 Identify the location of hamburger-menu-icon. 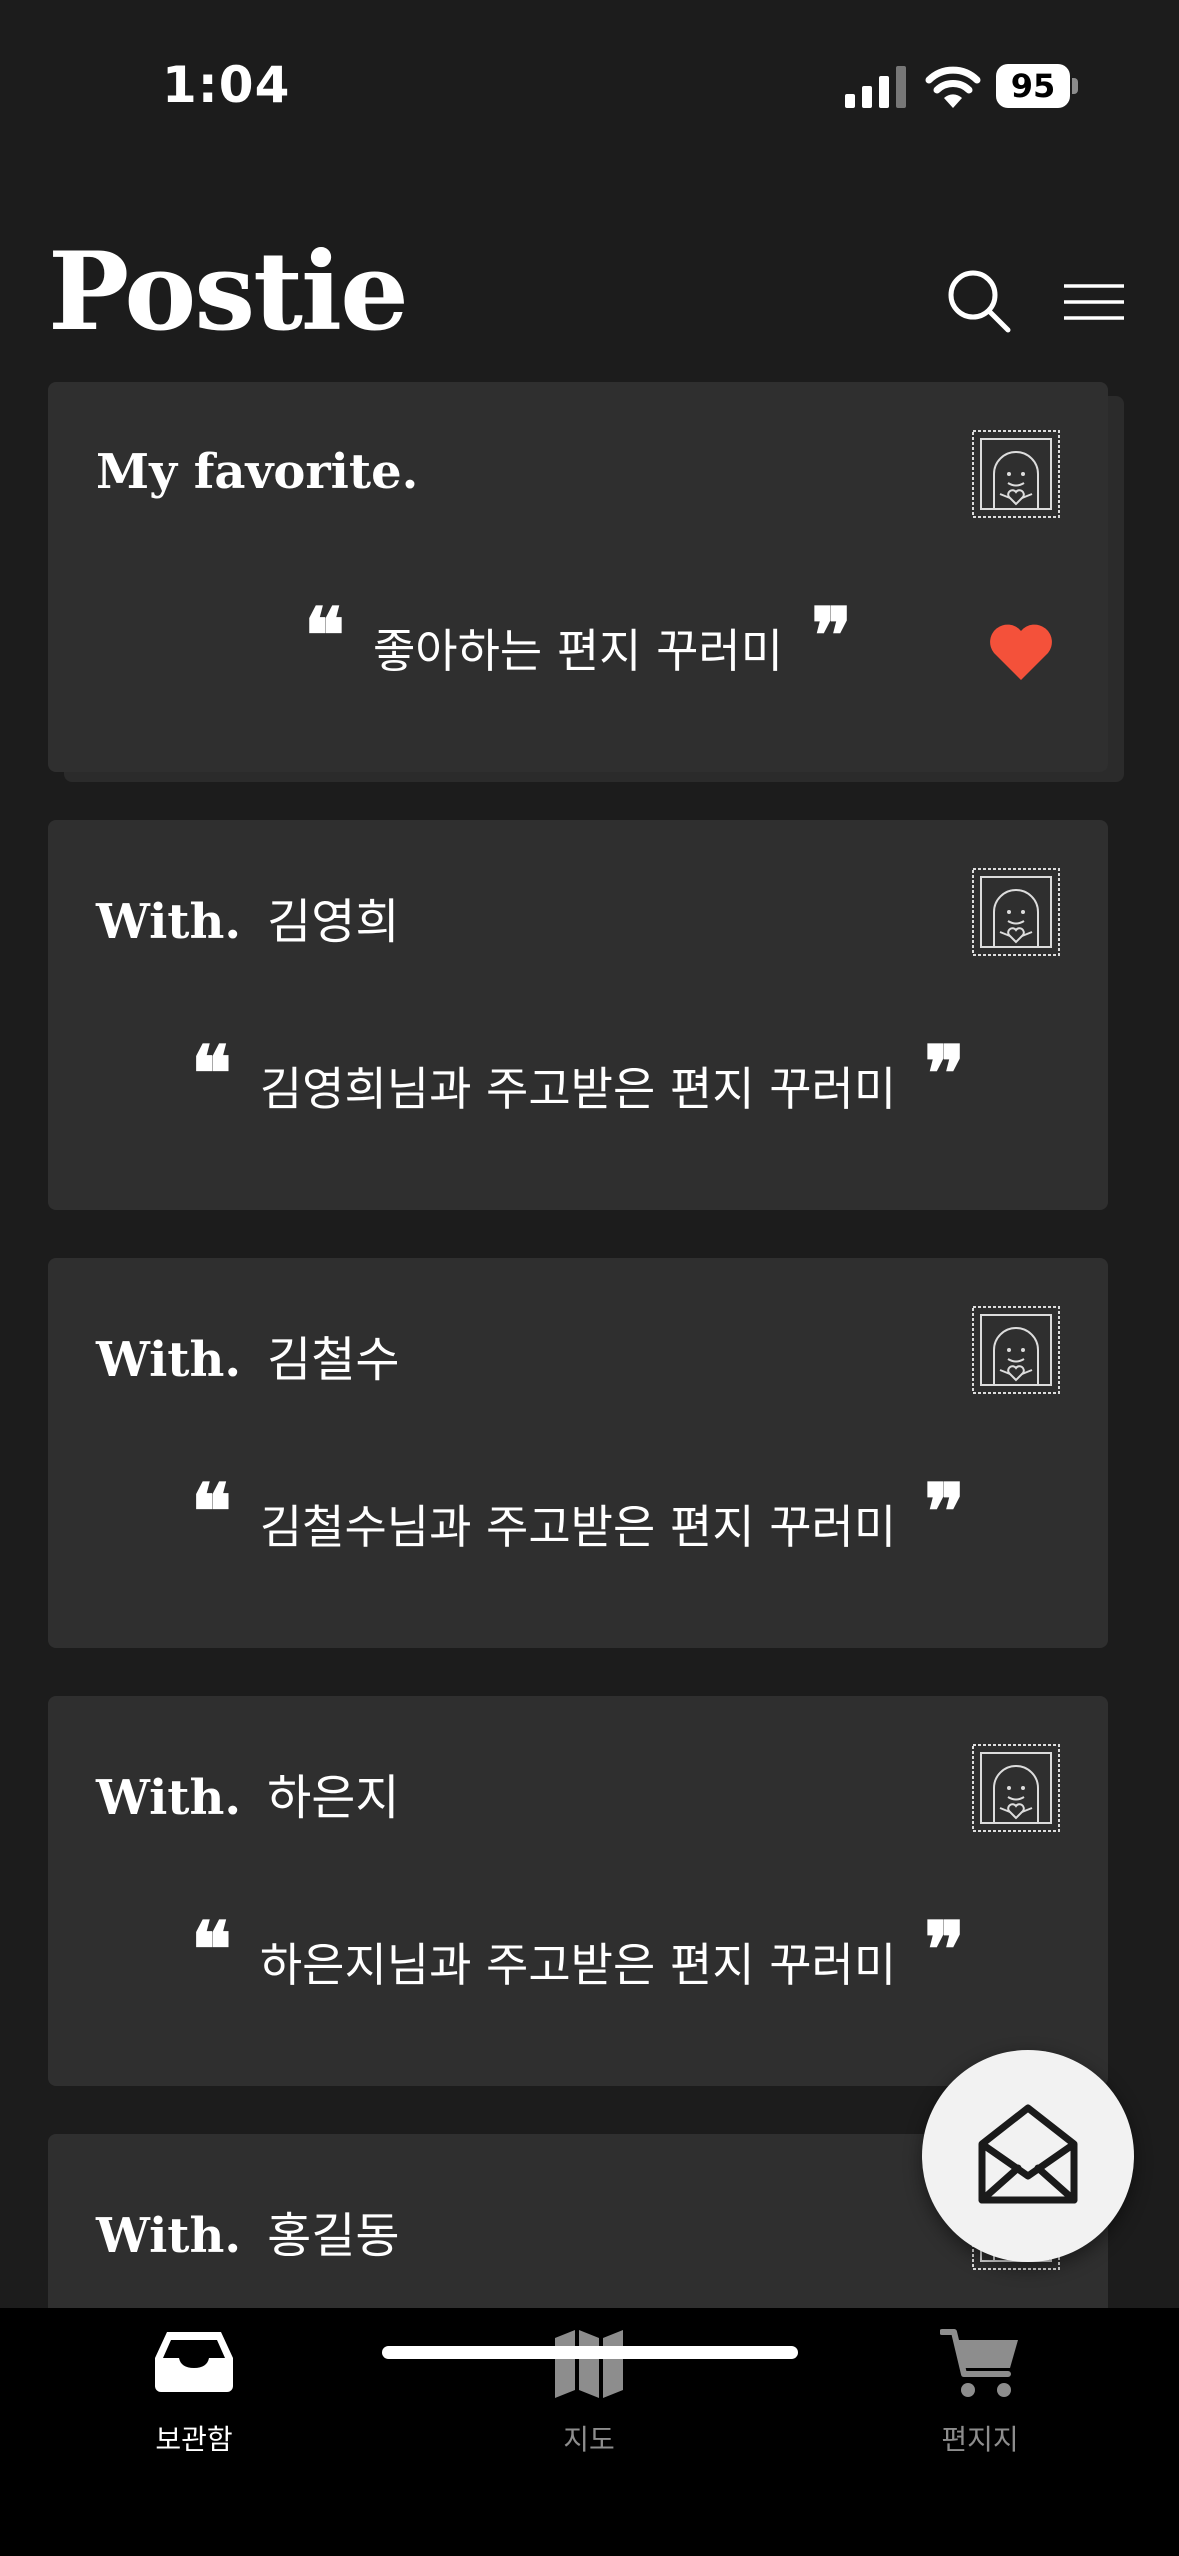
(1094, 302).